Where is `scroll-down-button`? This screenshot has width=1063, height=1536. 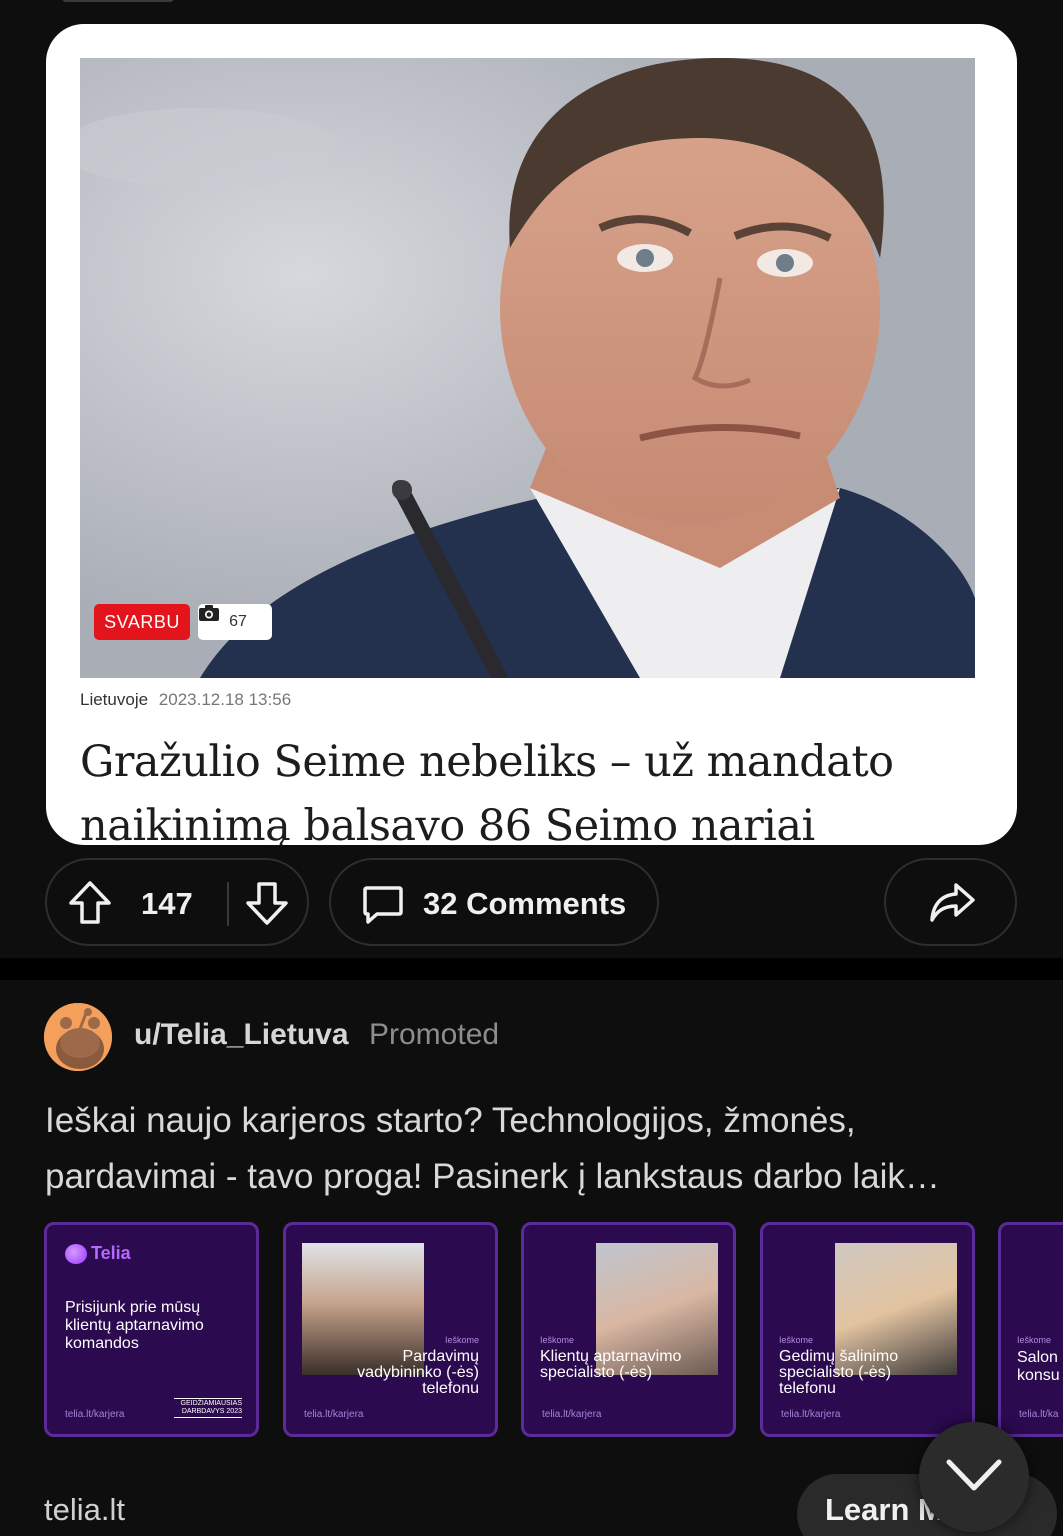 scroll-down-button is located at coordinates (974, 1477).